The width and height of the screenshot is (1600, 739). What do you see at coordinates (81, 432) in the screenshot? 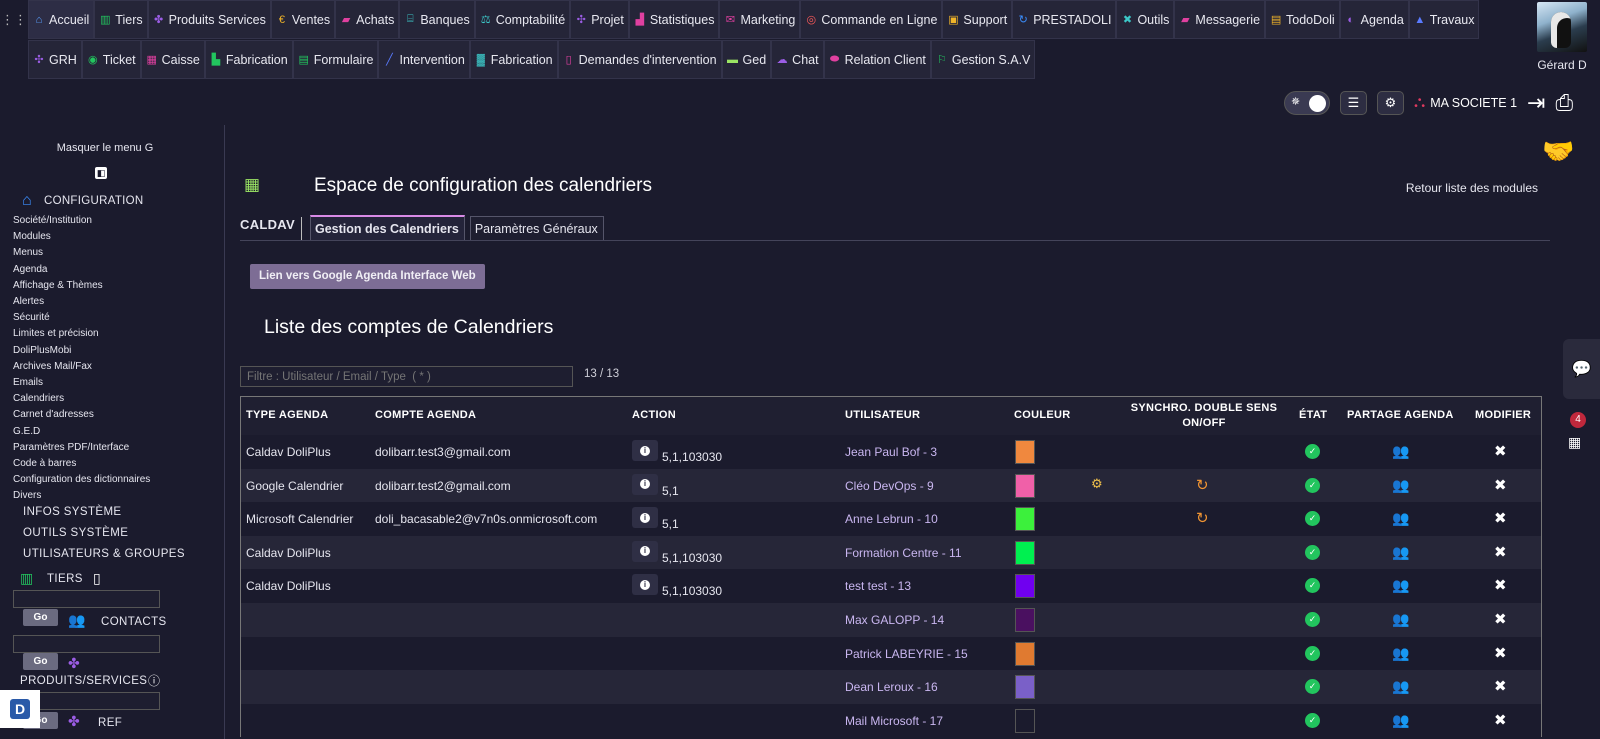
I see `config-item: G.E.D` at bounding box center [81, 432].